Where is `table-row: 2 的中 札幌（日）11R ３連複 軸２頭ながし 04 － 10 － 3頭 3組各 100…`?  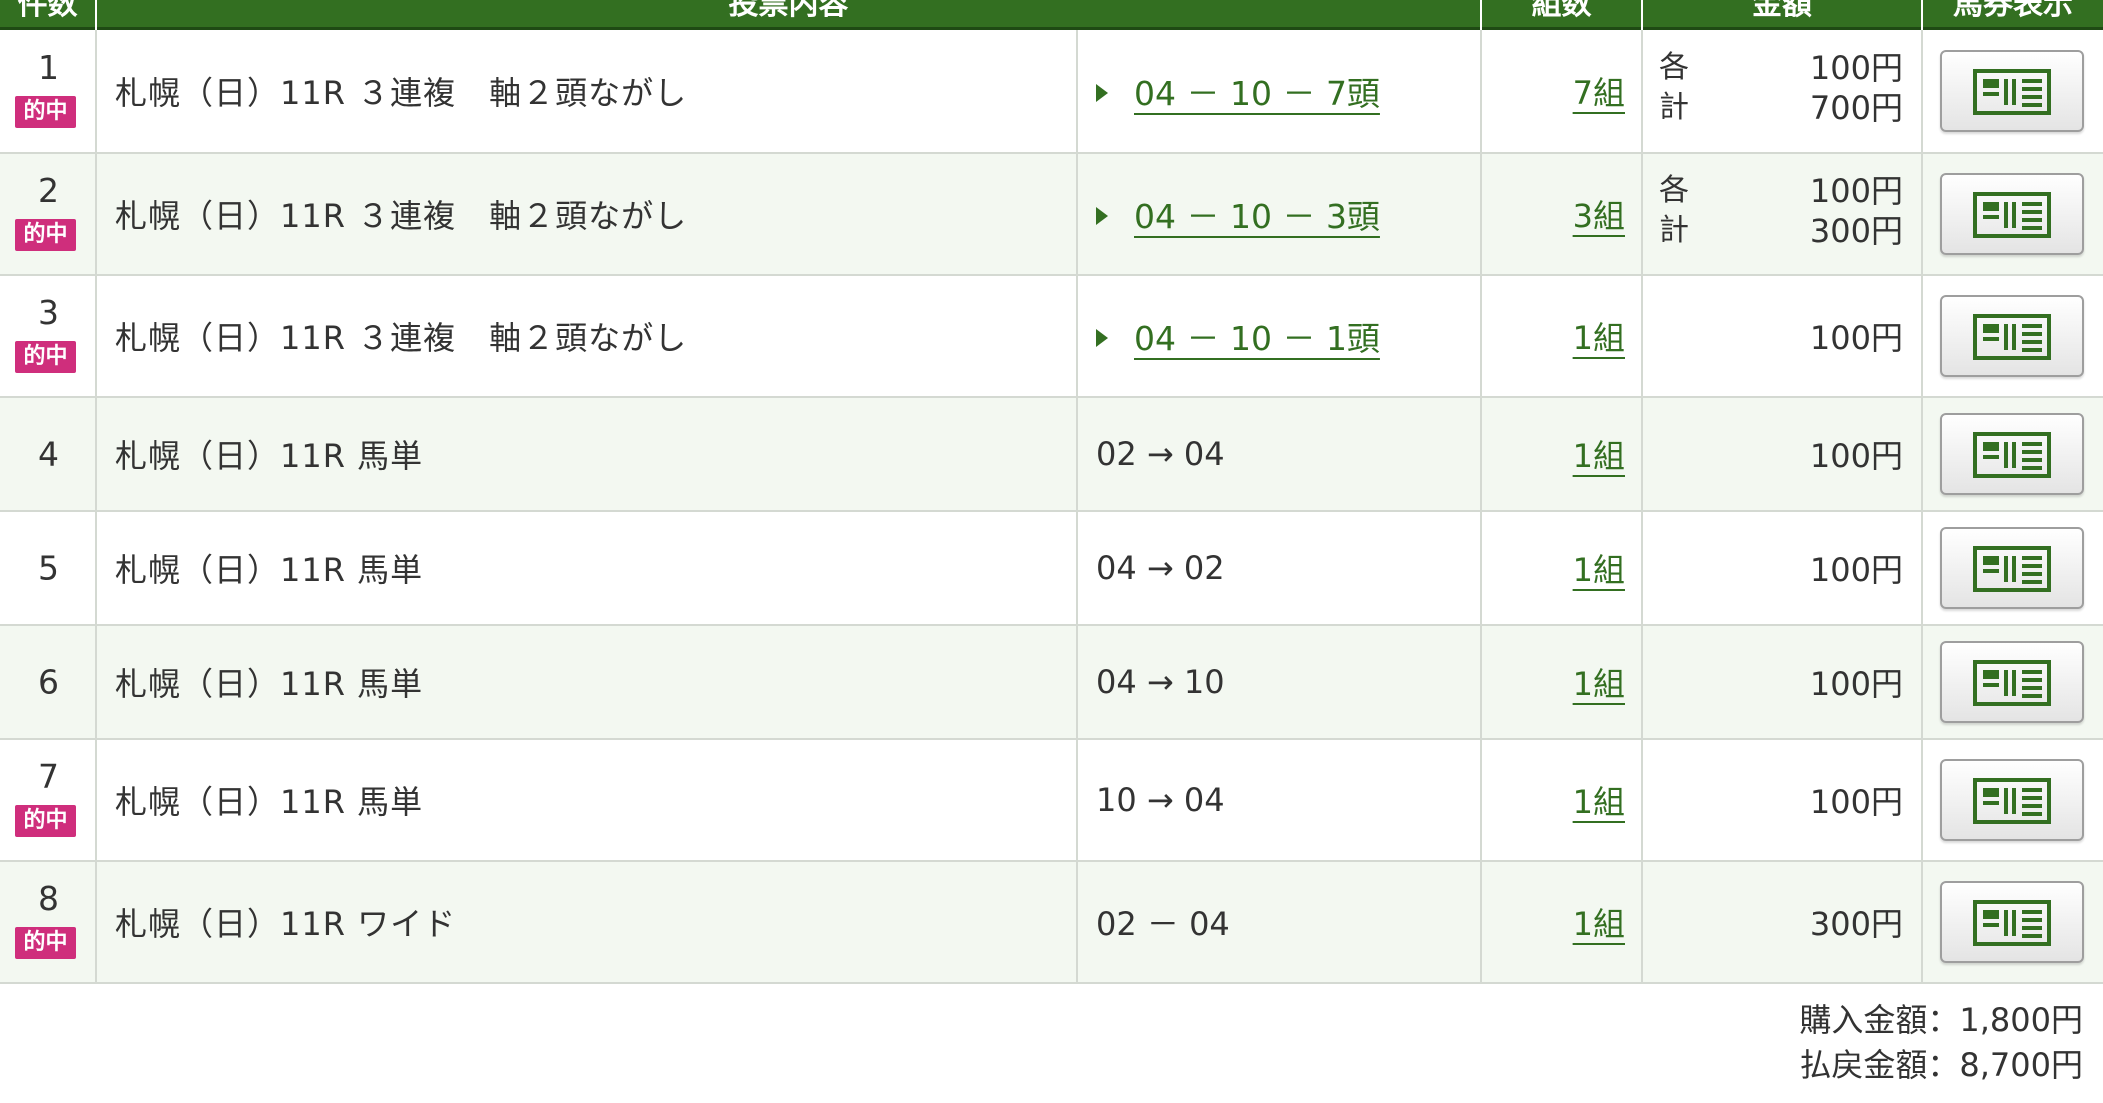 table-row: 2 的中 札幌（日）11R ３連複 軸２頭ながし 04 － 10 － 3頭 3組各 100… is located at coordinates (1051, 215).